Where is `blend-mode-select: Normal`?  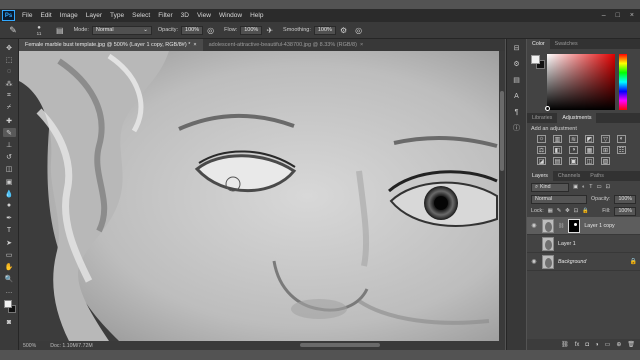
blend-mode-select: Normal is located at coordinates (559, 199).